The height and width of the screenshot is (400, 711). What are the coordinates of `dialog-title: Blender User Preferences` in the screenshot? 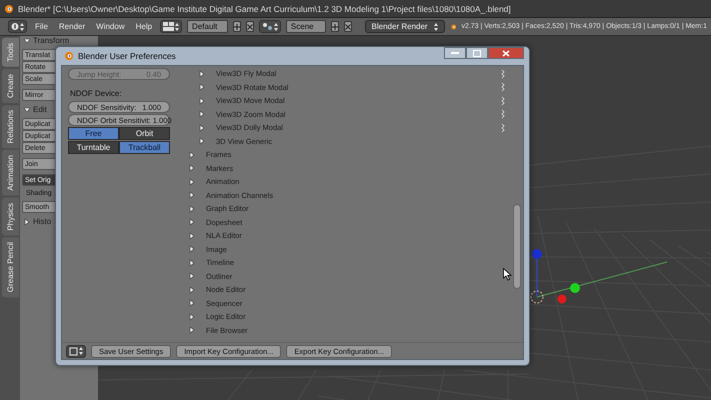 It's located at (127, 56).